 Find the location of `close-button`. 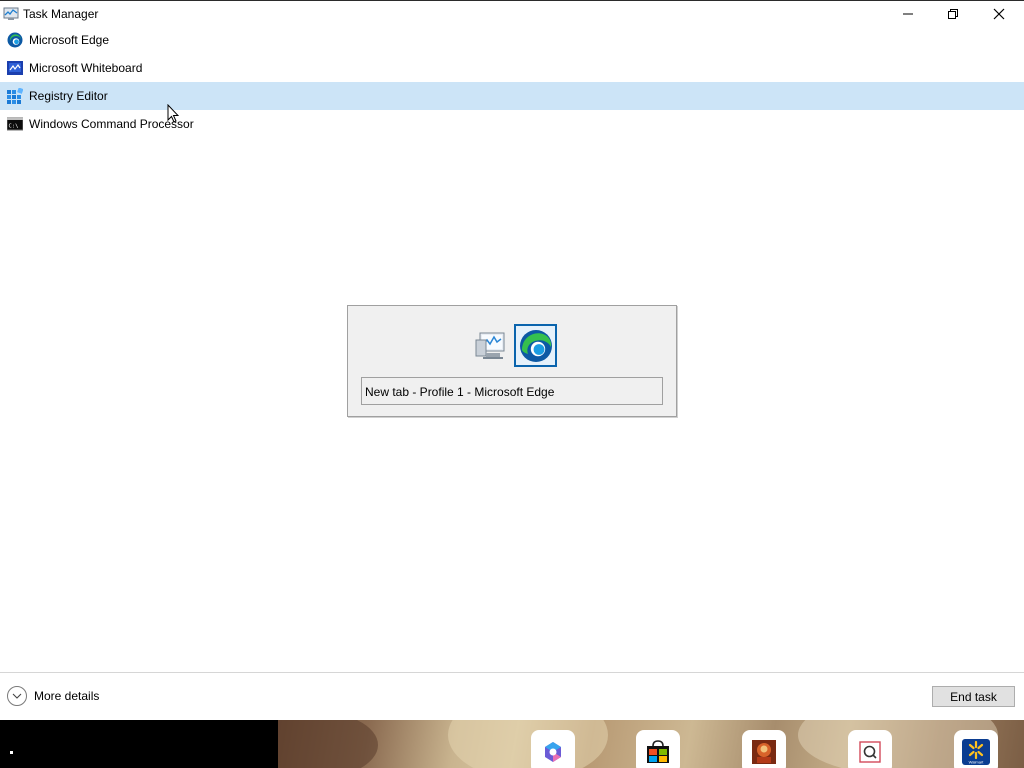

close-button is located at coordinates (999, 14).